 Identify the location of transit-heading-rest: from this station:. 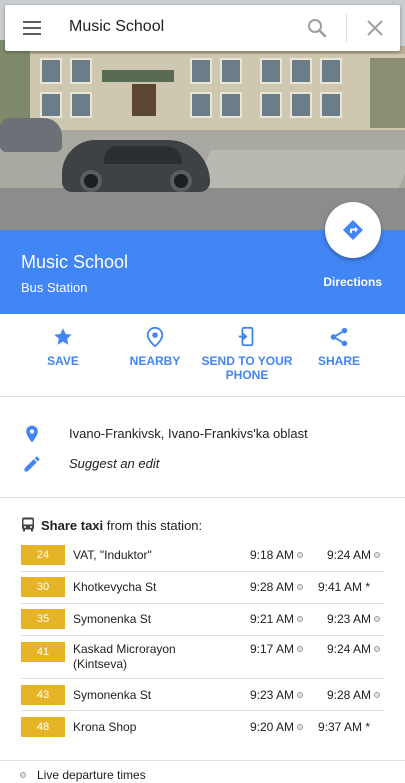
(153, 525).